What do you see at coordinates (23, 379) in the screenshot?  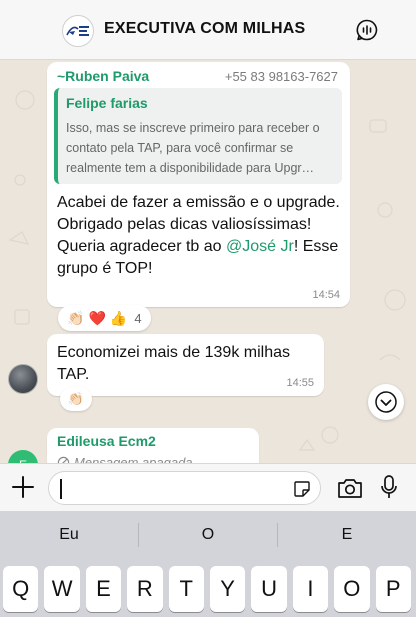 I see `sender-avatar` at bounding box center [23, 379].